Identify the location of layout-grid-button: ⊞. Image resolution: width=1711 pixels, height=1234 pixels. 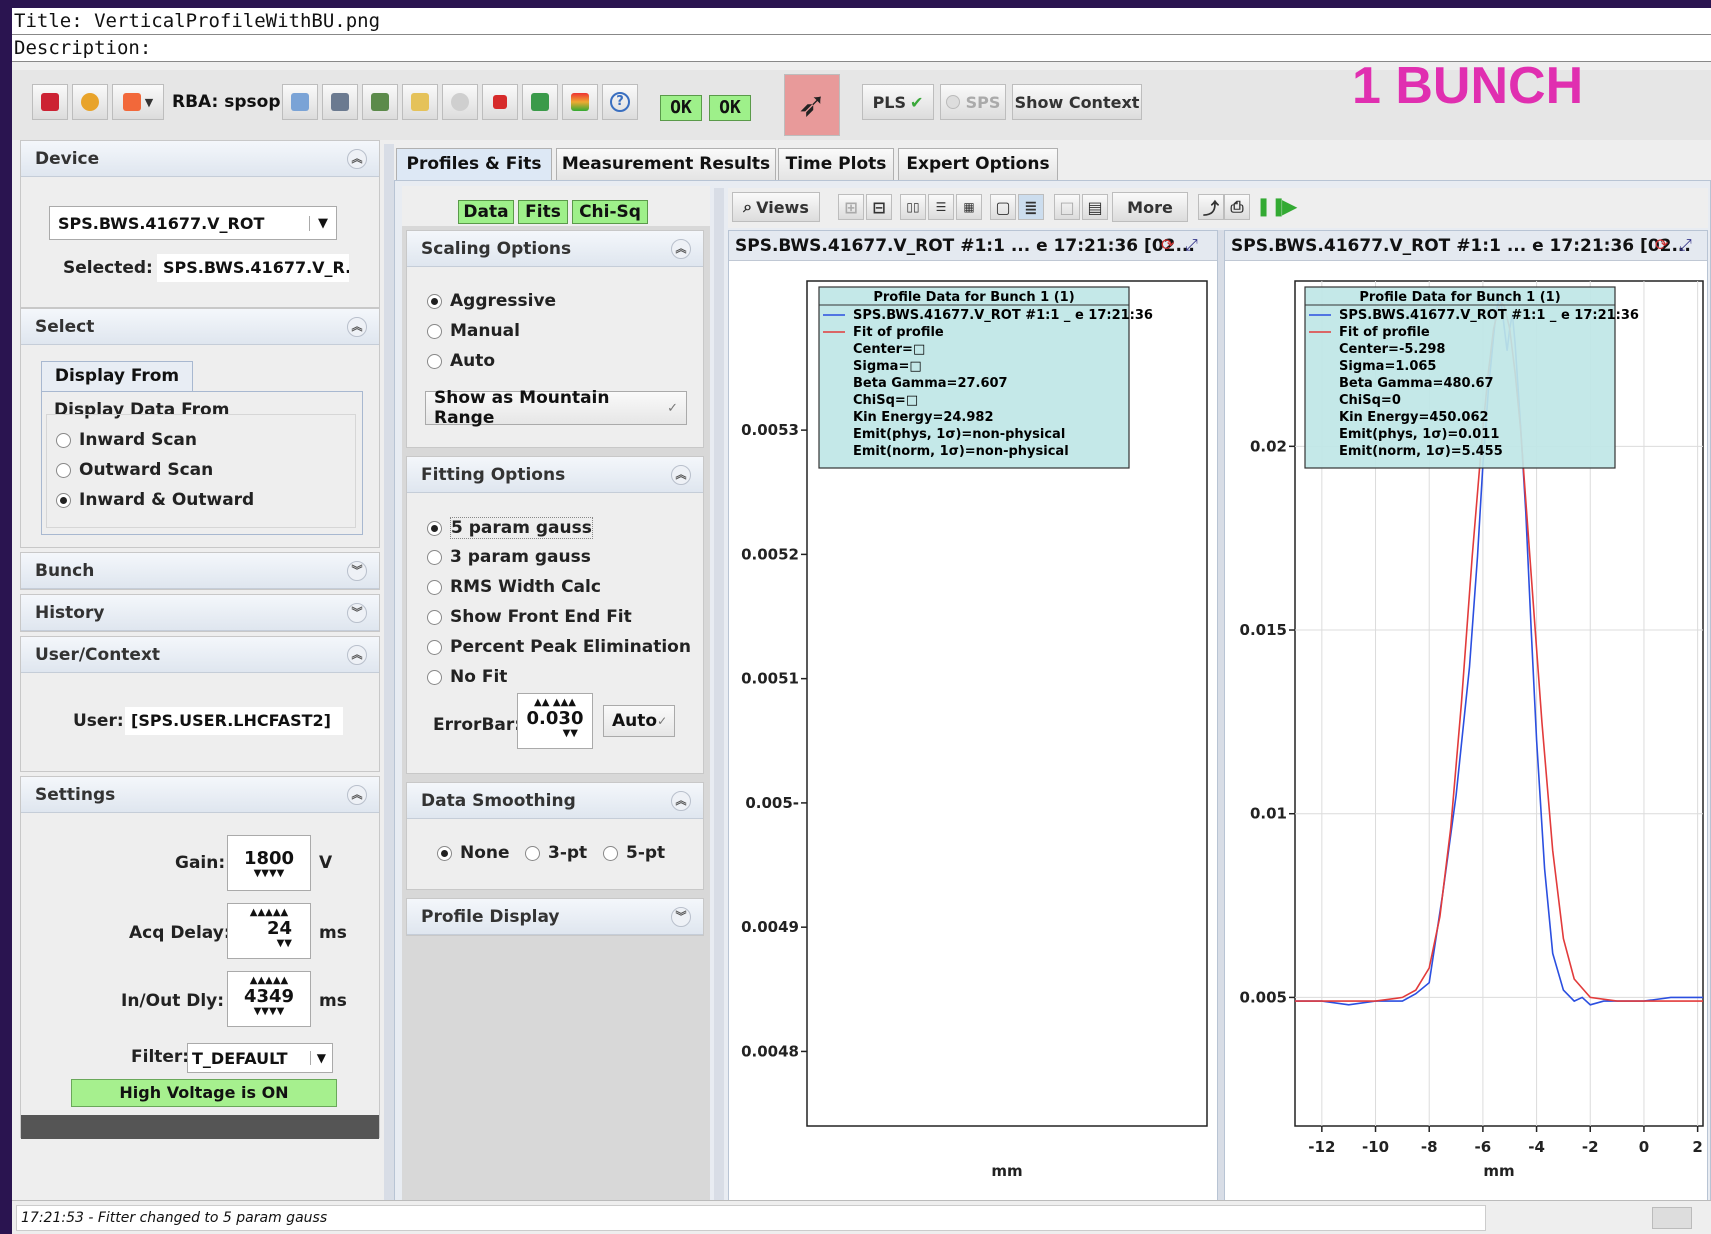
(851, 207).